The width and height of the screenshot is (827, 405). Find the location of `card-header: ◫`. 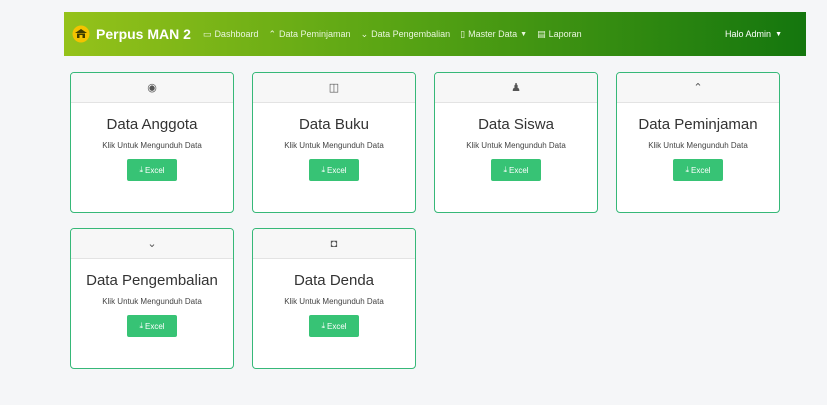

card-header: ◫ is located at coordinates (334, 88).